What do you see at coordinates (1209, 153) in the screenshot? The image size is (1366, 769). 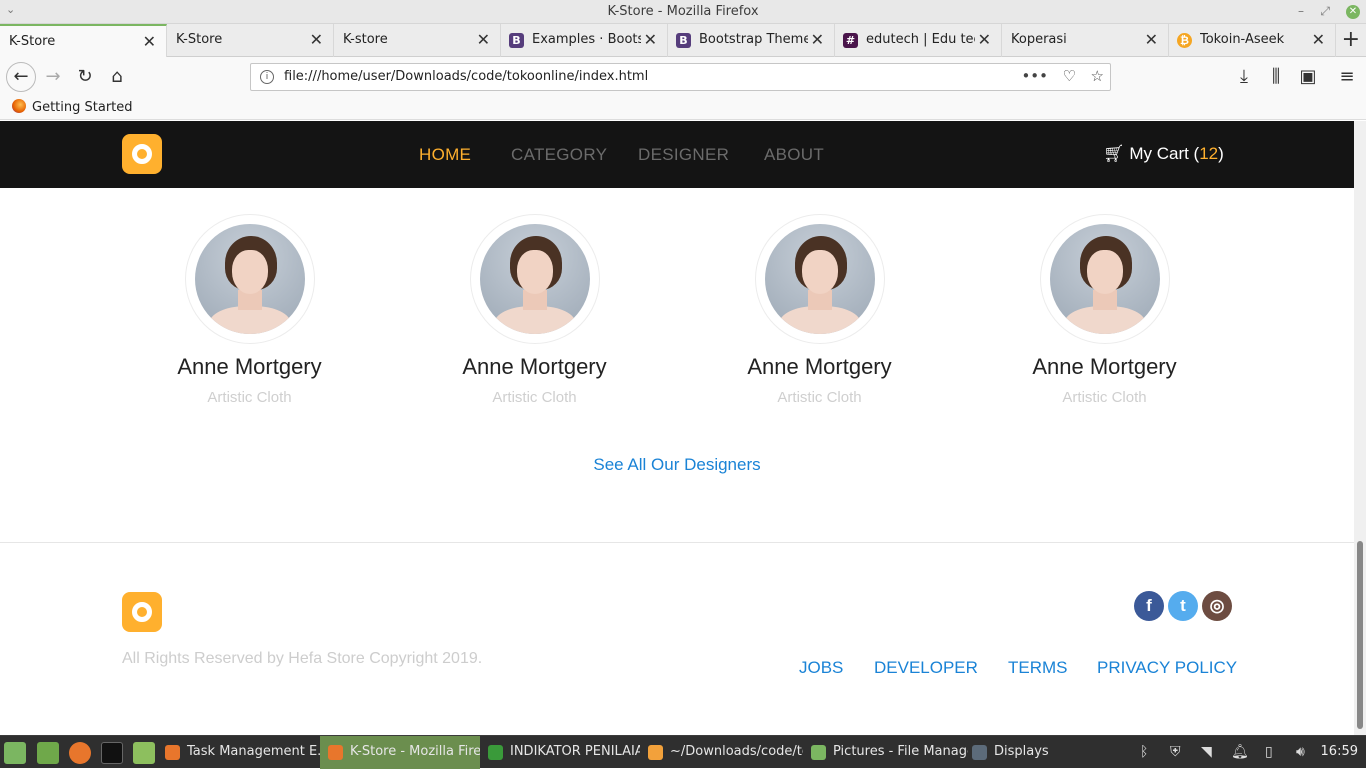 I see `cart-count: 12` at bounding box center [1209, 153].